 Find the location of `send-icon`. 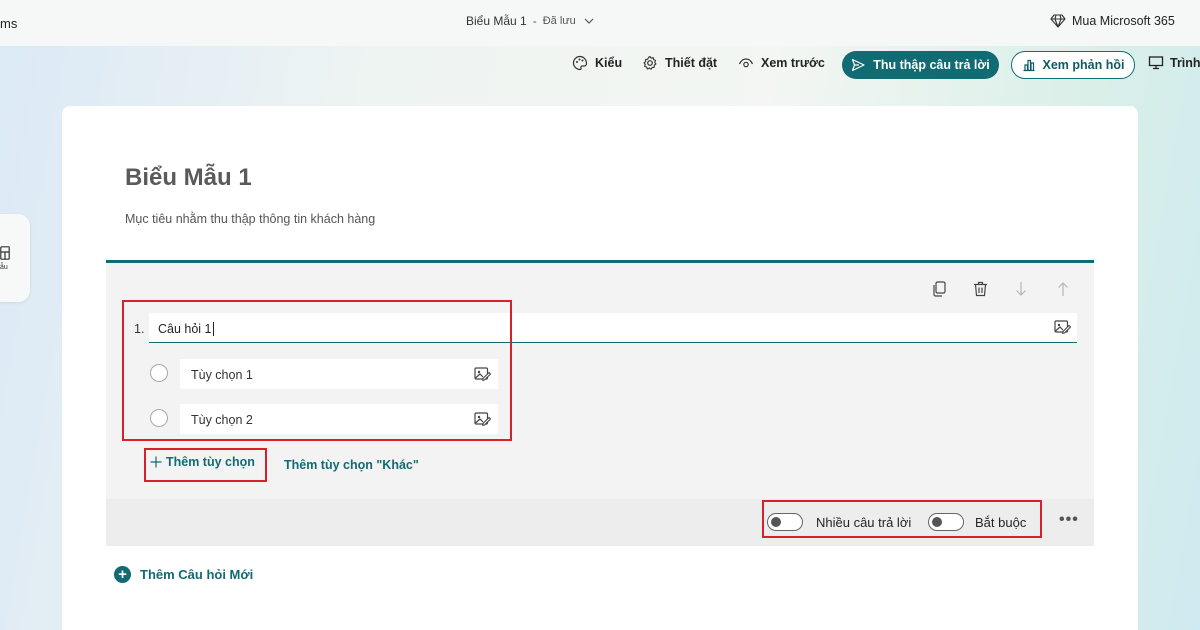

send-icon is located at coordinates (858, 65).